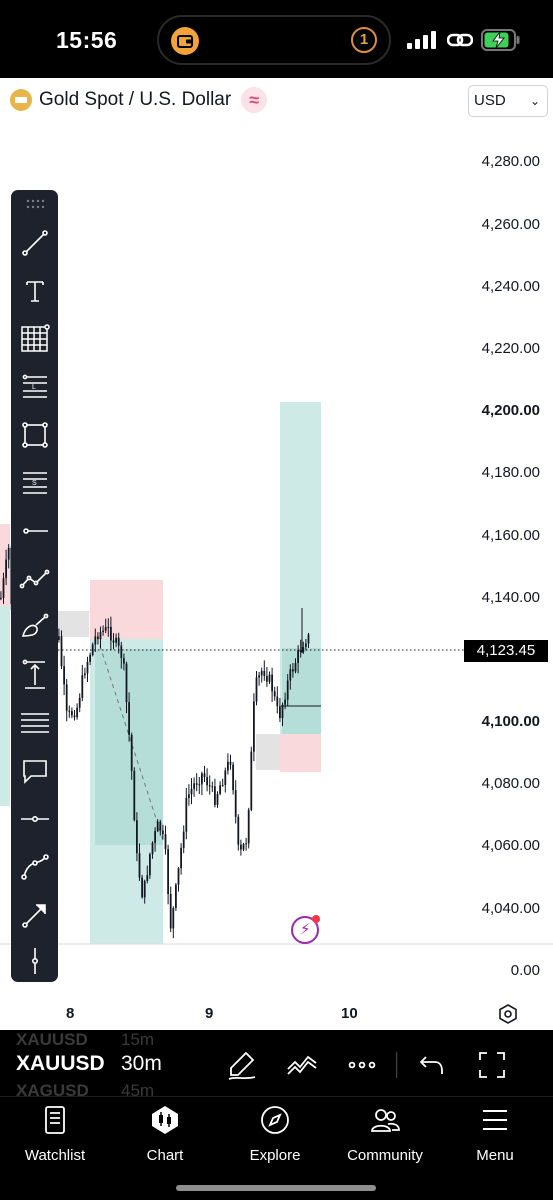 The image size is (553, 1200). Describe the element at coordinates (508, 101) in the screenshot. I see `currency-select: USD ⌄` at that location.